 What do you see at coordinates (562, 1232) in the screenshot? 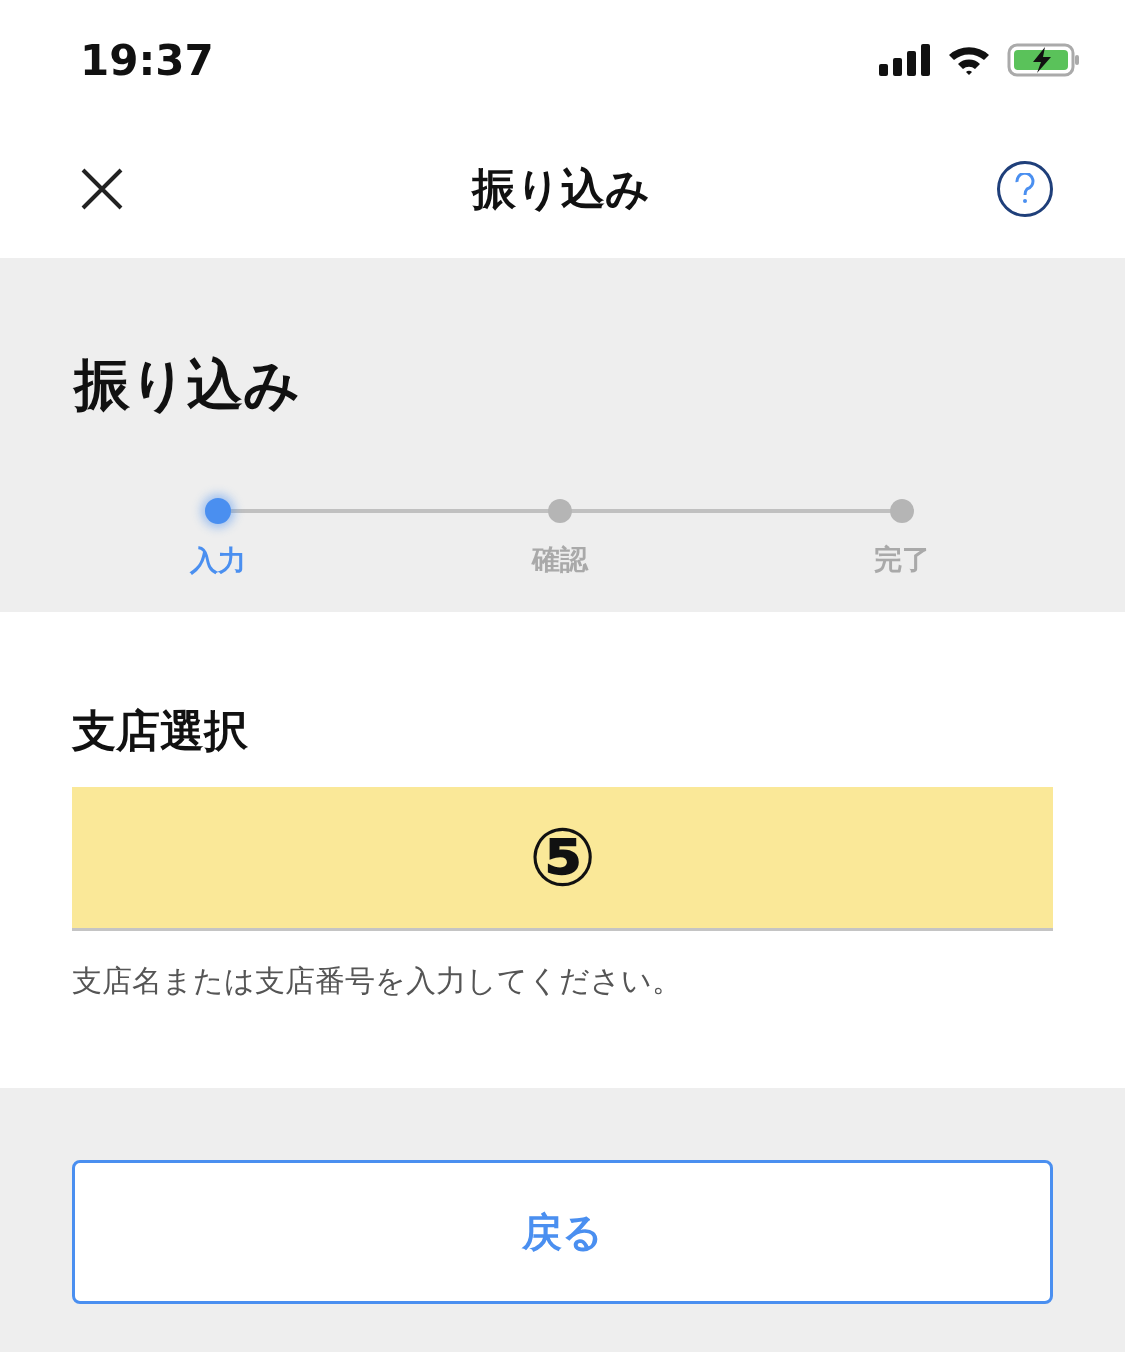
I see `back-button: 戻る` at bounding box center [562, 1232].